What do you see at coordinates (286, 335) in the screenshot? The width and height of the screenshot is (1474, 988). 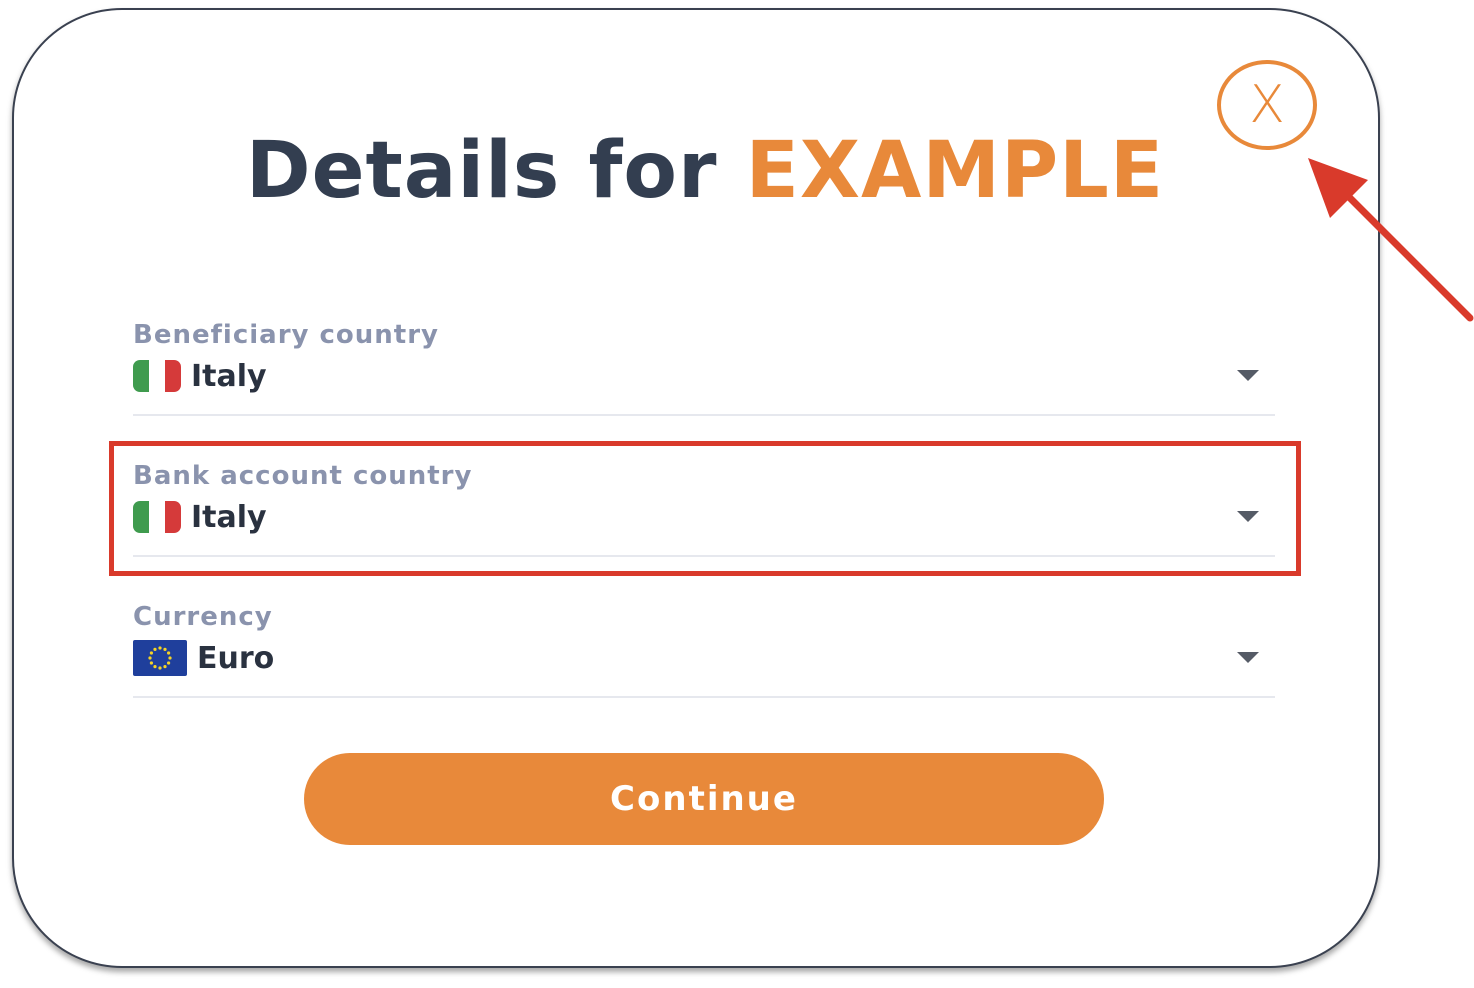 I see `field-label: Beneficiary country` at bounding box center [286, 335].